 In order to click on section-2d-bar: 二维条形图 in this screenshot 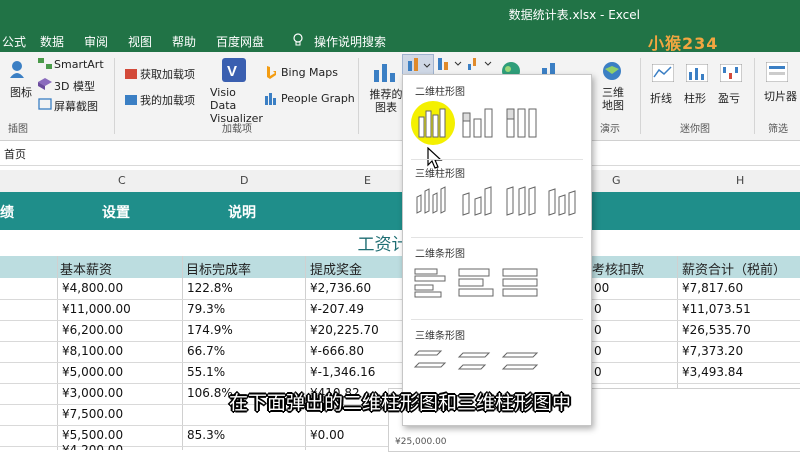, I will do `click(440, 254)`.